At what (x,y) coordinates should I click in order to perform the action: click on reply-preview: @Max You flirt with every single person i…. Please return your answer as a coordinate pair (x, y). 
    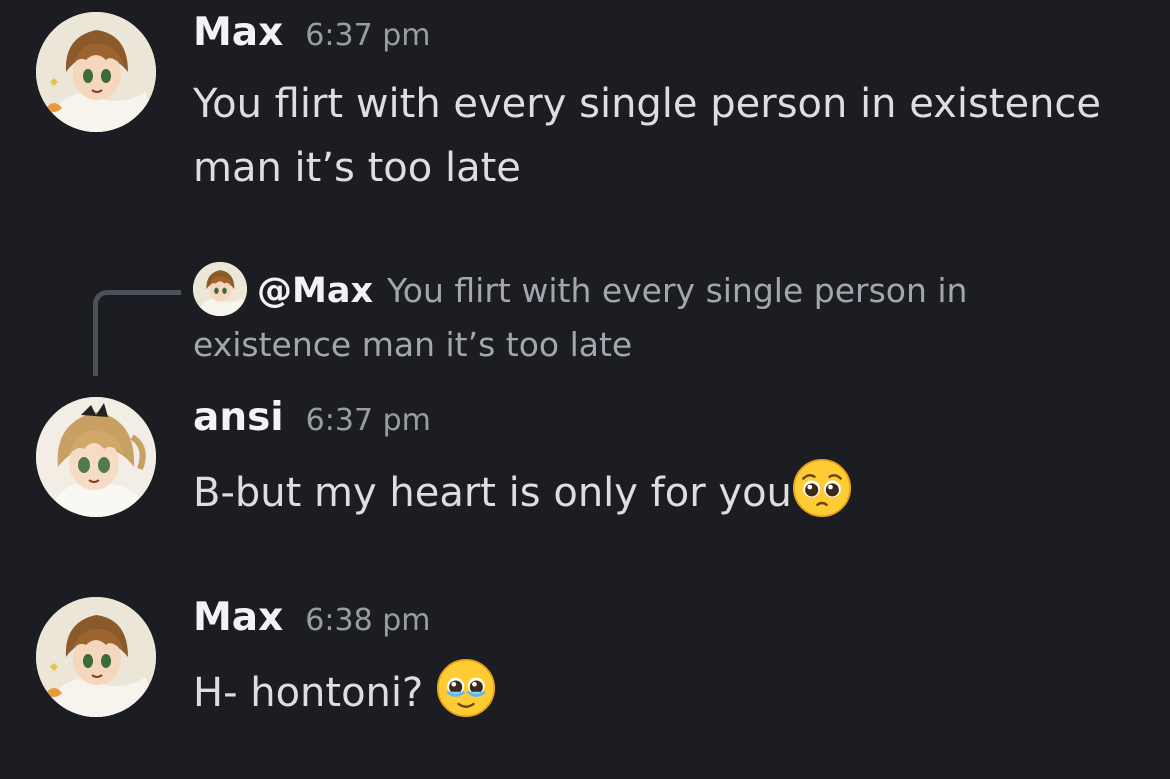
    Looking at the image, I should click on (643, 317).